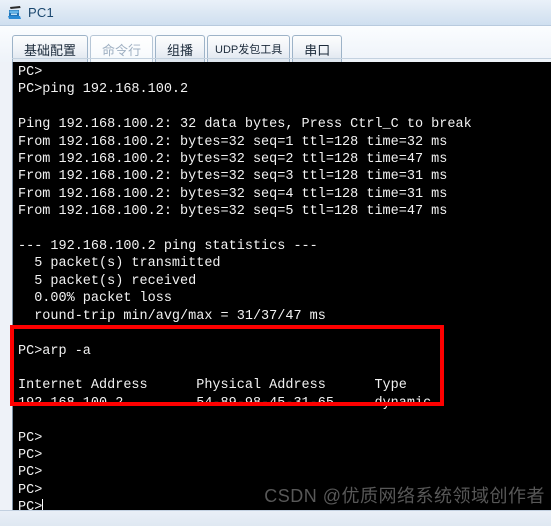 This screenshot has width=551, height=526. I want to click on tab-udp-packet-tool: UDP发包工具, so click(249, 48).